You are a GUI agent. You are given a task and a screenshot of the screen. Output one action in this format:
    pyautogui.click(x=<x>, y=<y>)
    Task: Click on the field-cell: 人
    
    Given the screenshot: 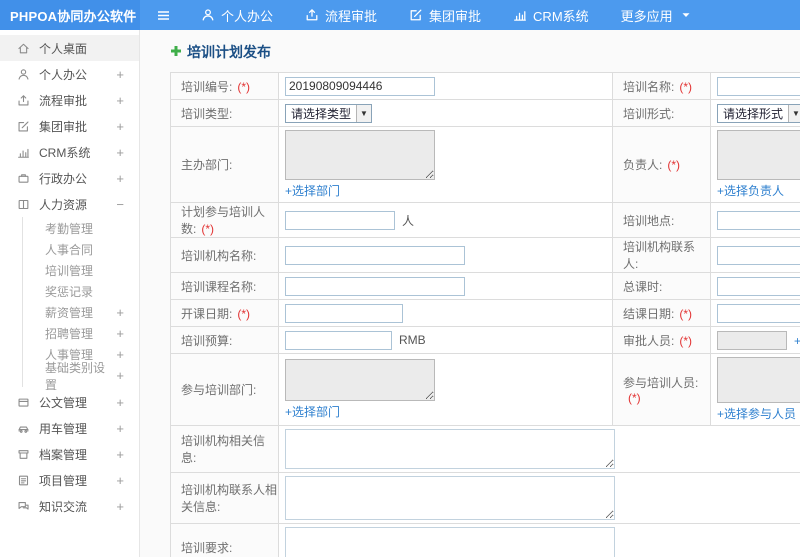 What is the action you would take?
    pyautogui.click(x=445, y=220)
    